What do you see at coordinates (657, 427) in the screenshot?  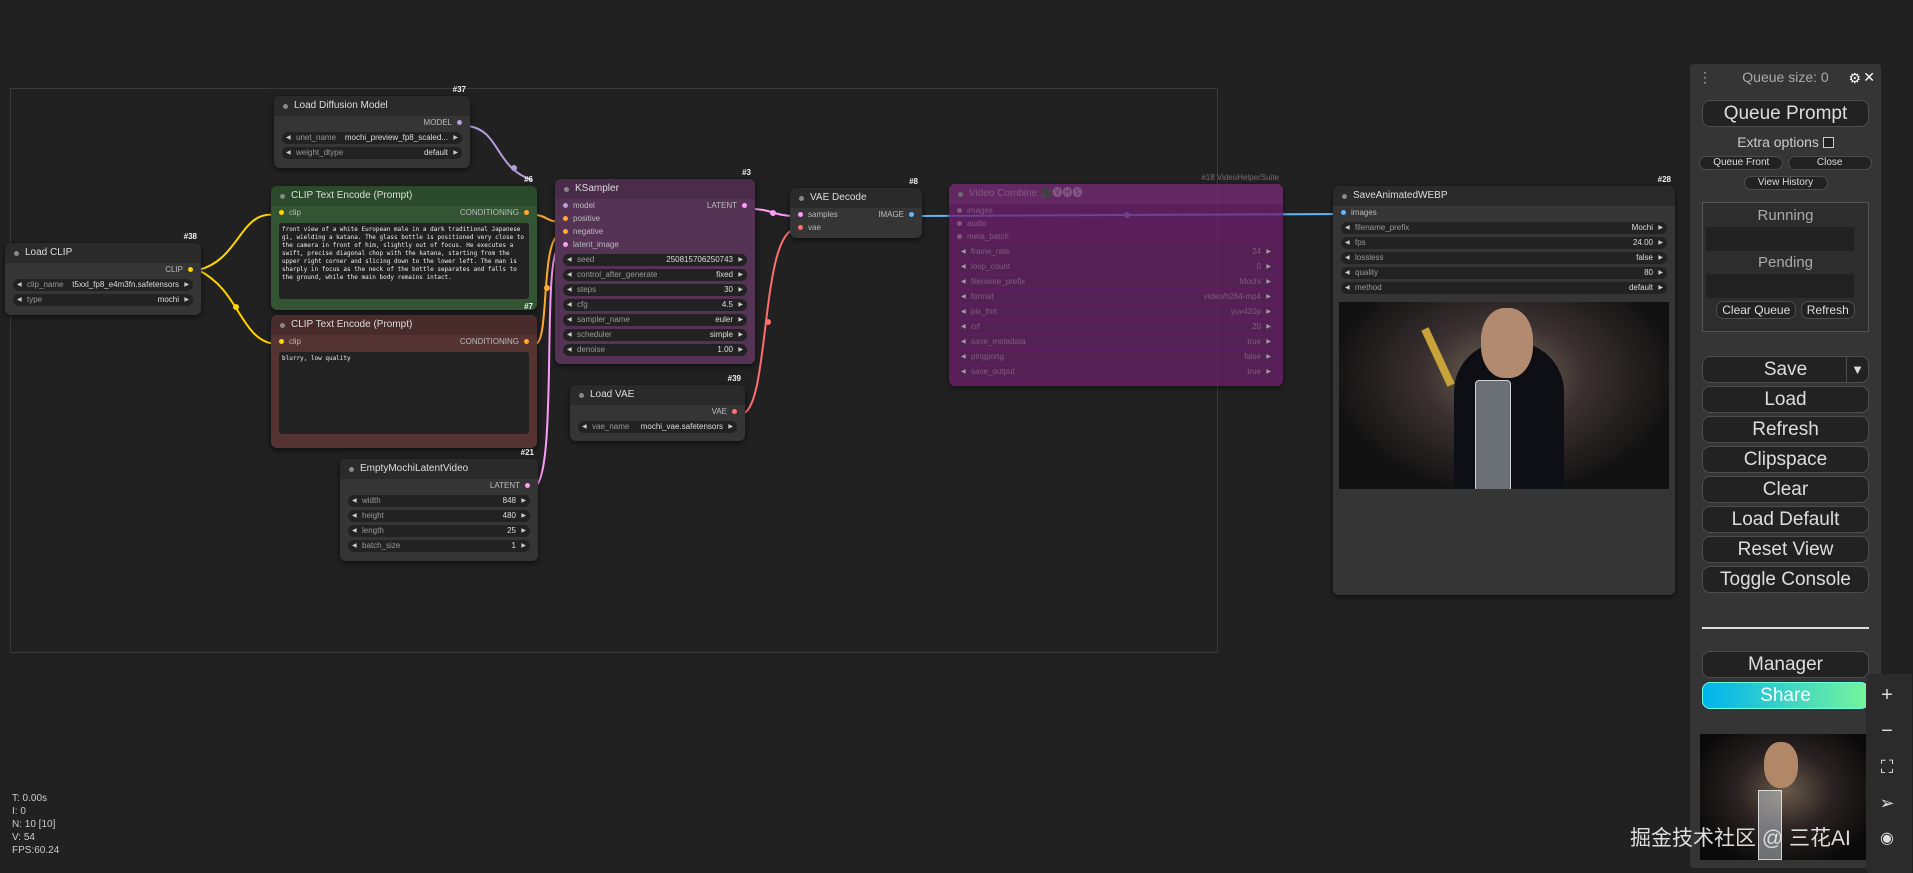 I see `widget-vae-name: vae_namemochi_vae.safetensors` at bounding box center [657, 427].